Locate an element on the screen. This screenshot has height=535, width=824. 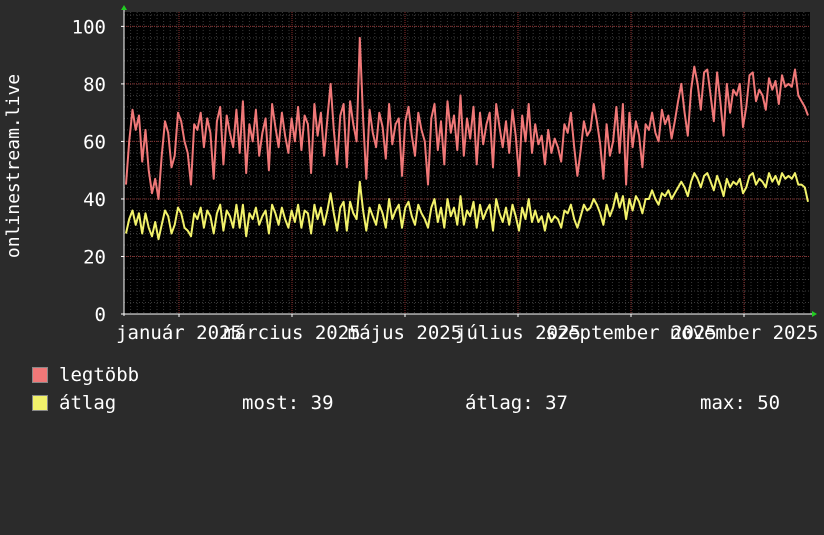
stat-max: max: 50 is located at coordinates (740, 403).